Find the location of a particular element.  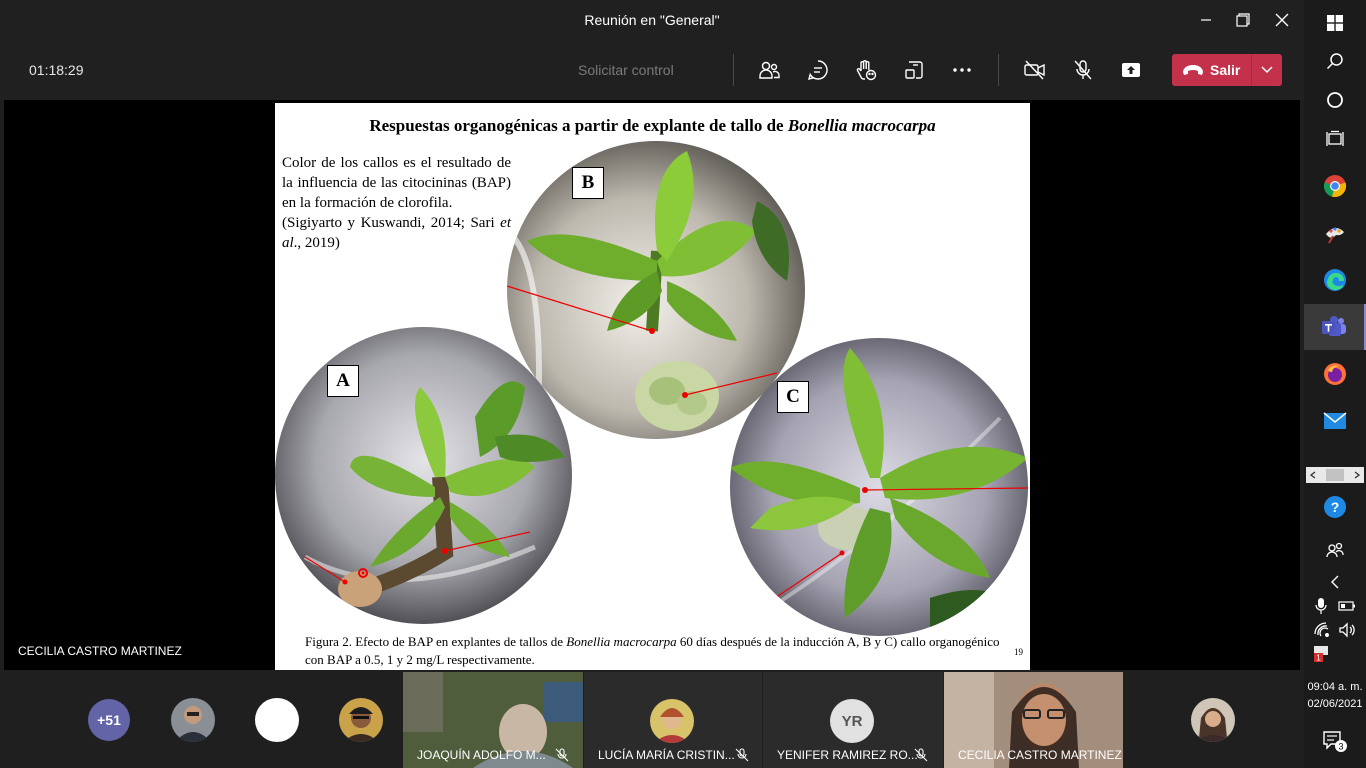

chrome-icon is located at coordinates (1335, 186).